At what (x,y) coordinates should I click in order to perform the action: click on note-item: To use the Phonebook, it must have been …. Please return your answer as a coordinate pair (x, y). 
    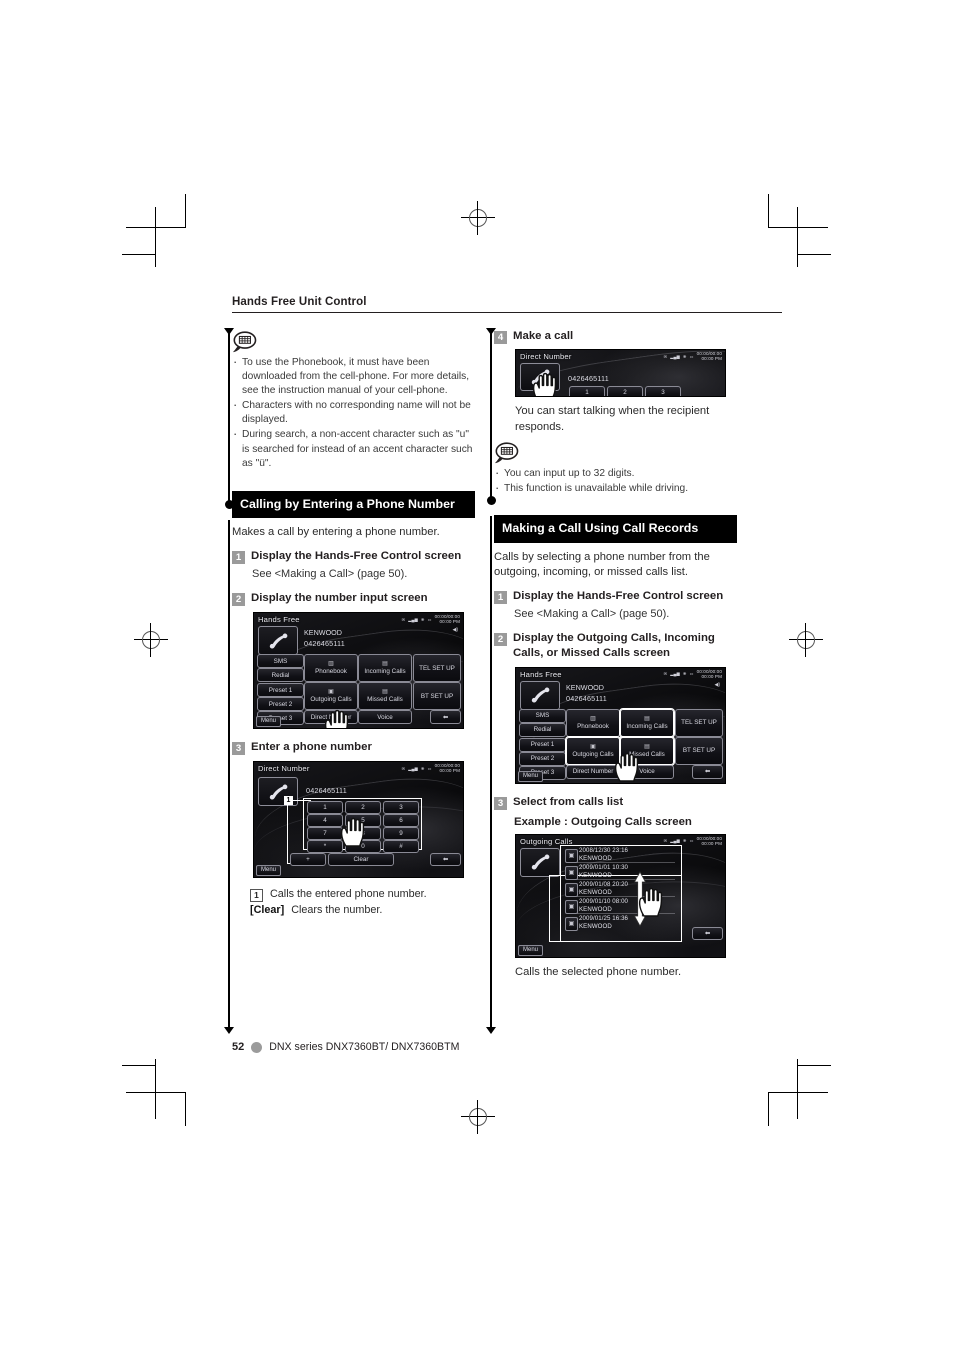
    Looking at the image, I should click on (353, 376).